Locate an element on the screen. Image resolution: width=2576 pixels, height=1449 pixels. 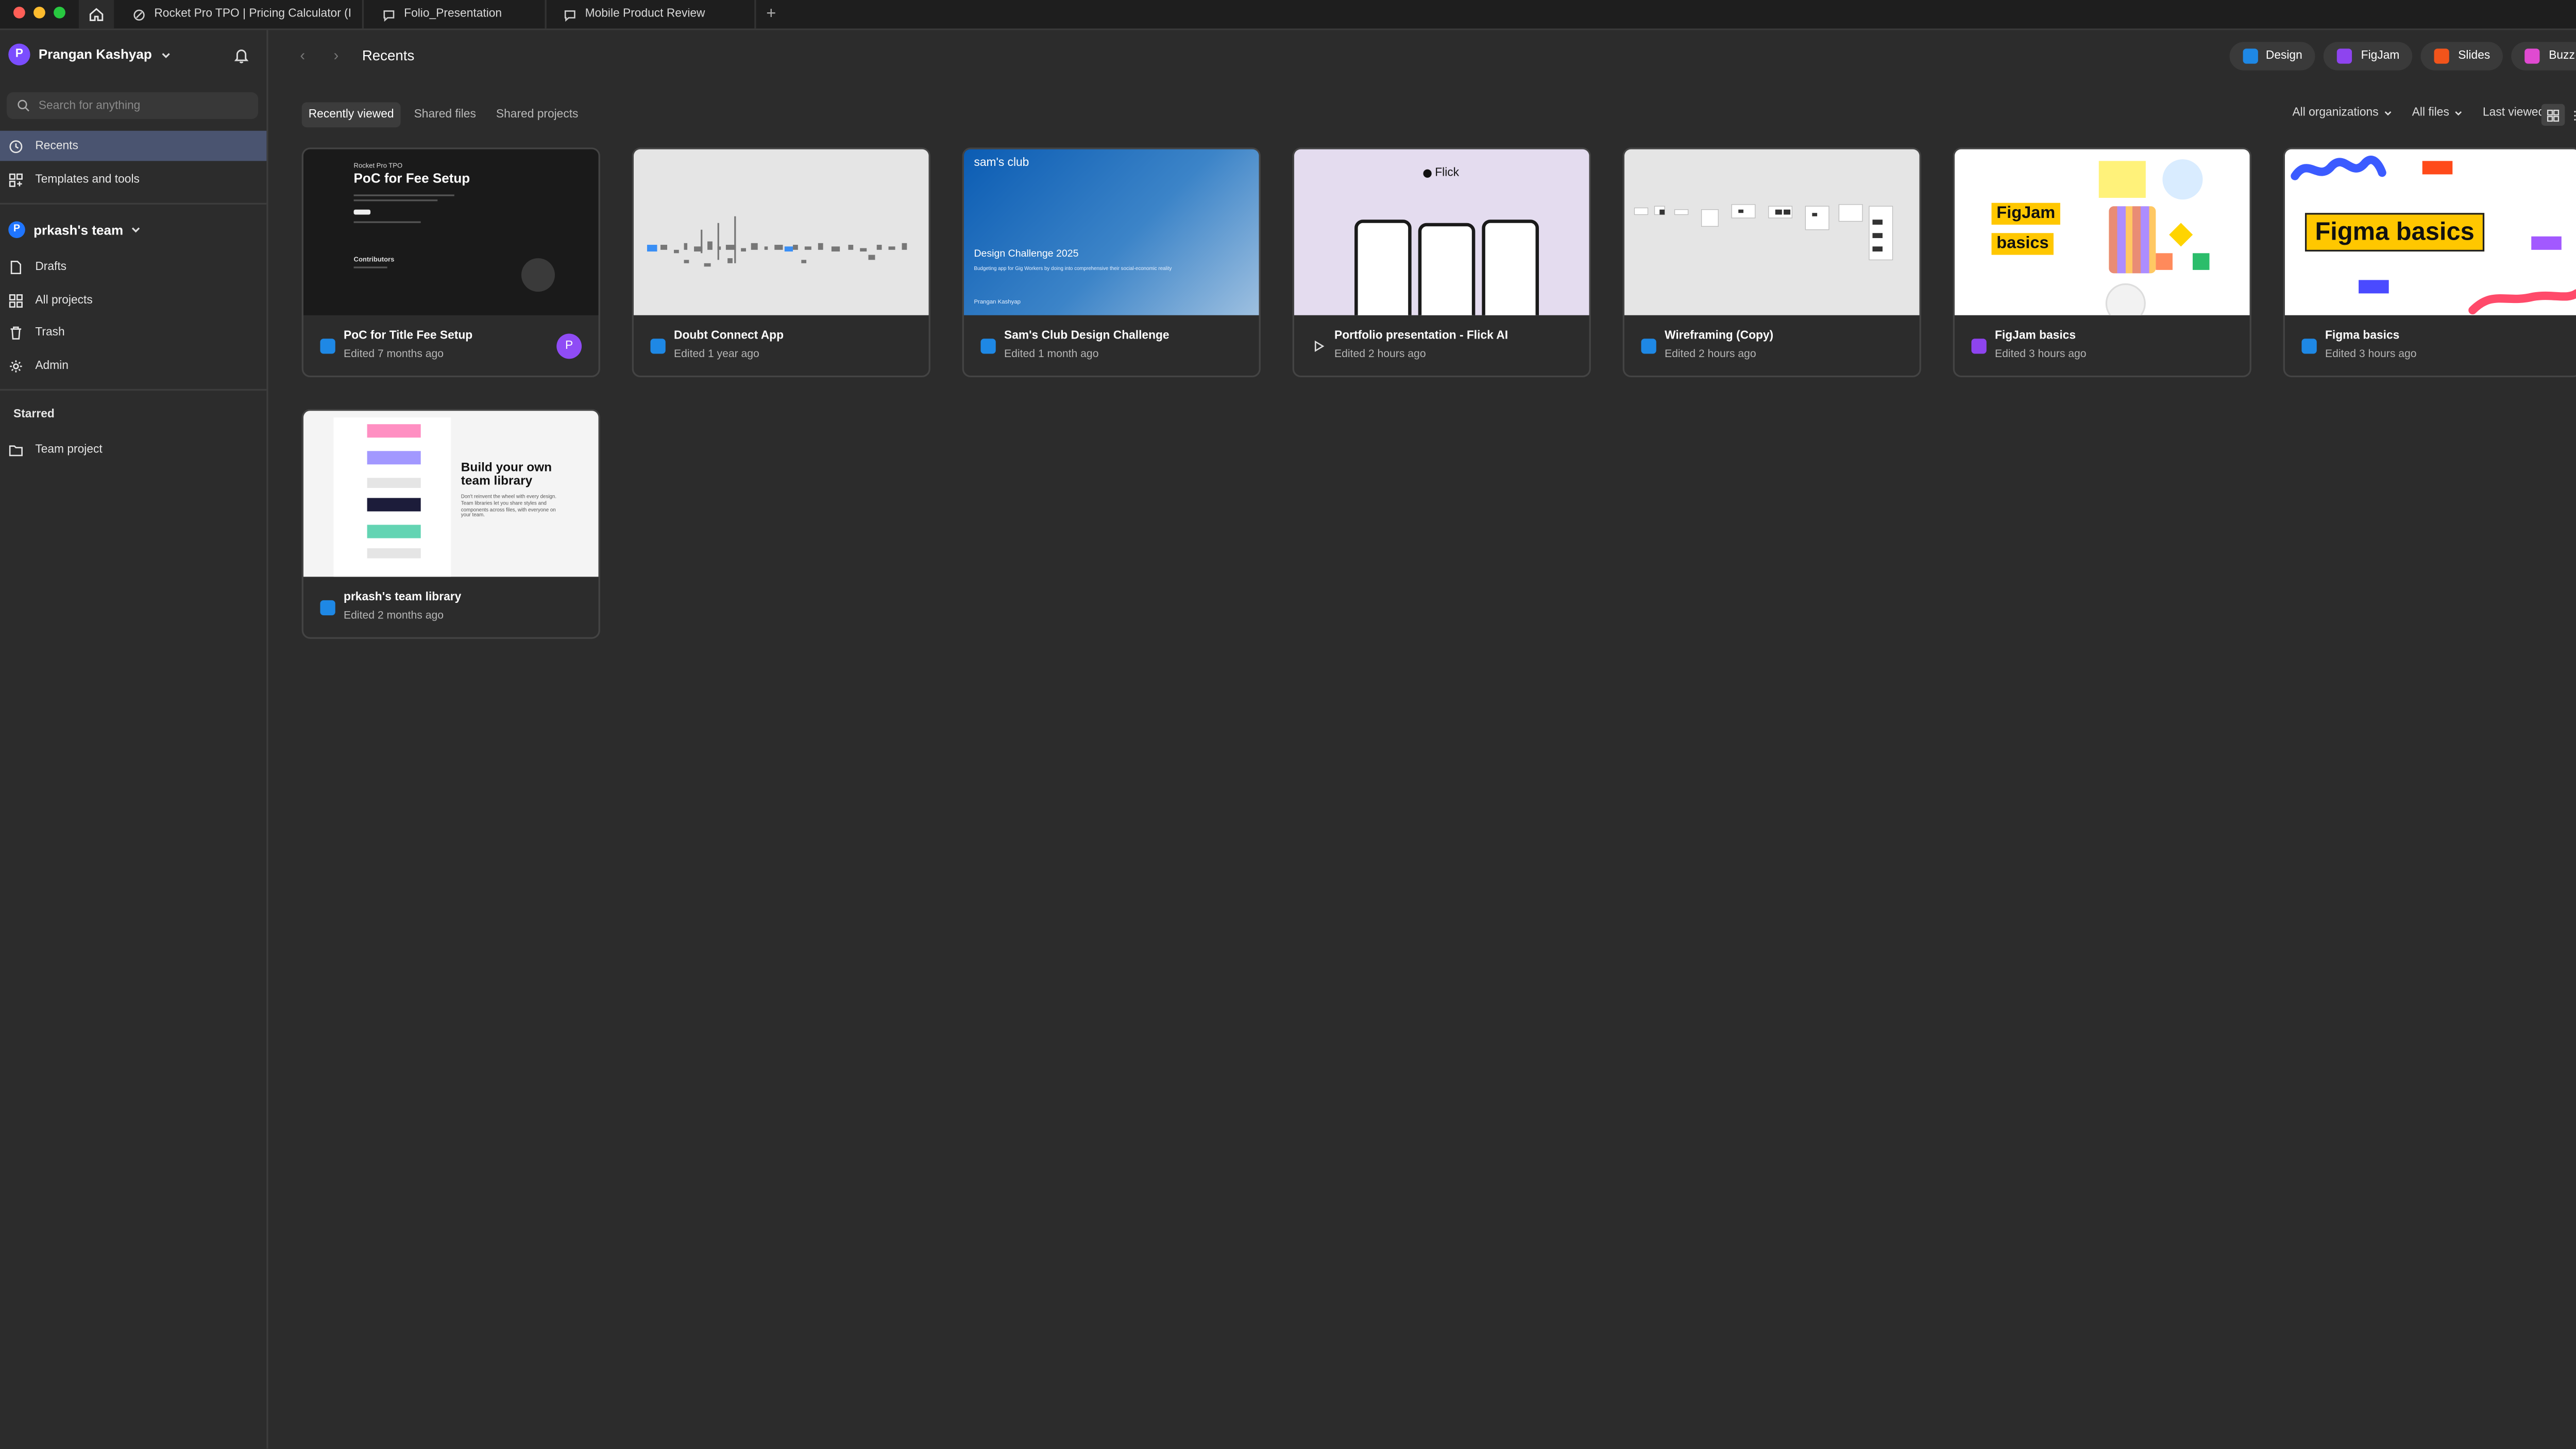
clock-icon is located at coordinates (16, 146).